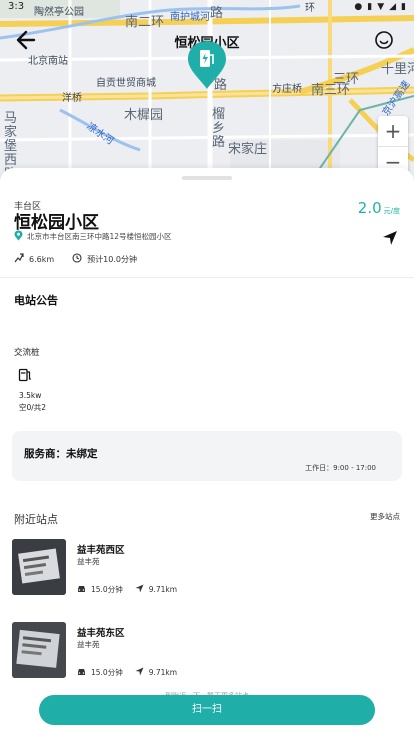  Describe the element at coordinates (99, 236) in the screenshot. I see `station-address: 北京市丰台区南三环中路12号楼恒松园小区` at that location.